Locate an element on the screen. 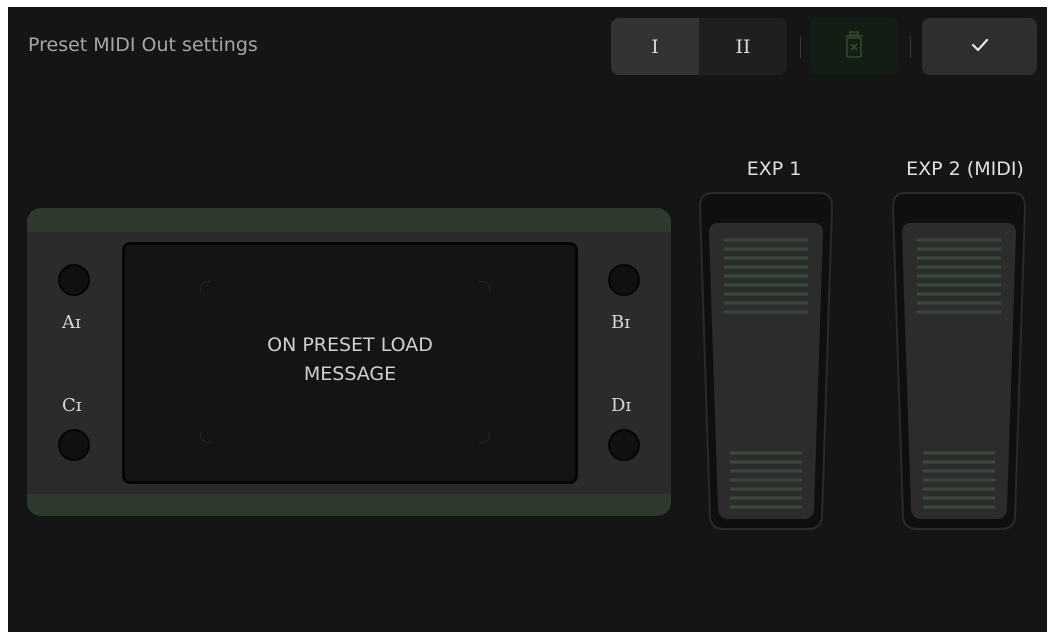 The width and height of the screenshot is (1055, 635). bank-selector: I II is located at coordinates (699, 46).